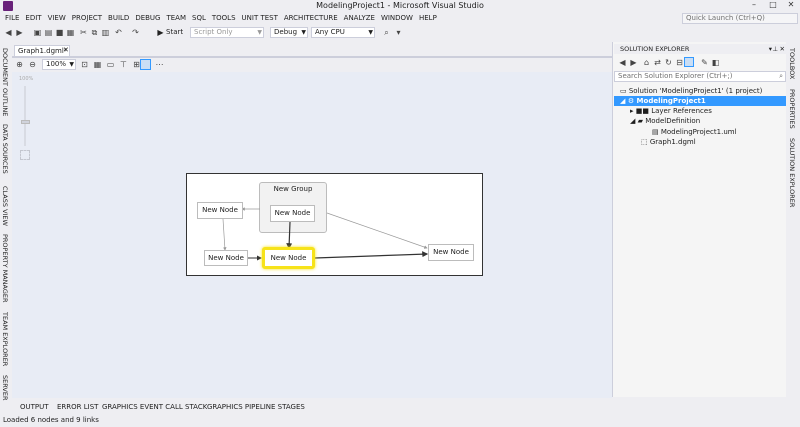 The image size is (800, 427). What do you see at coordinates (781, 76) in the screenshot?
I see `search-icon: ⌕` at bounding box center [781, 76].